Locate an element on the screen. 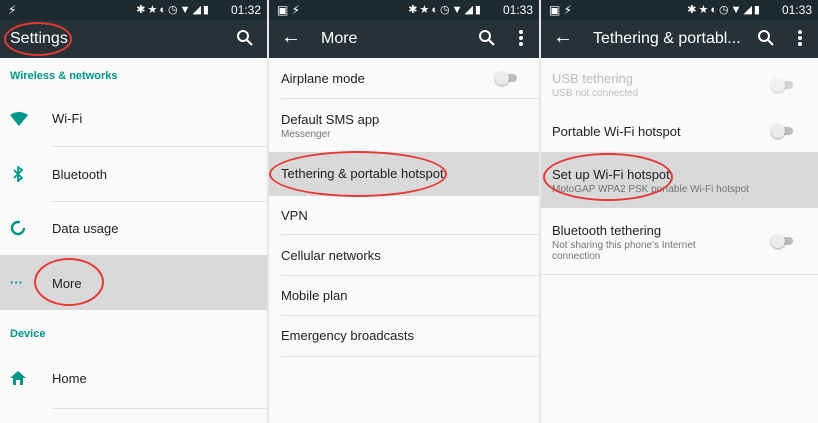  item-label: Cellular networks is located at coordinates (331, 255).